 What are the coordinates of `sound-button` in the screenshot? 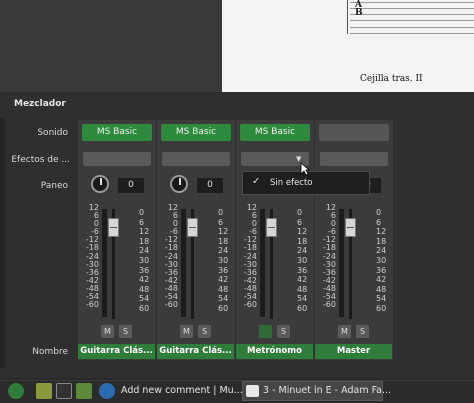 It's located at (354, 132).